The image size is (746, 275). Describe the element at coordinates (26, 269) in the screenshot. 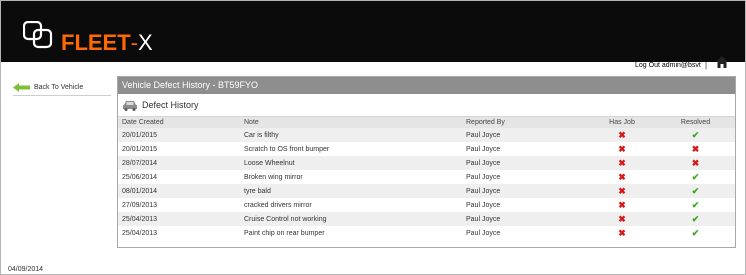

I see `footer-date: 04/09/2014` at that location.